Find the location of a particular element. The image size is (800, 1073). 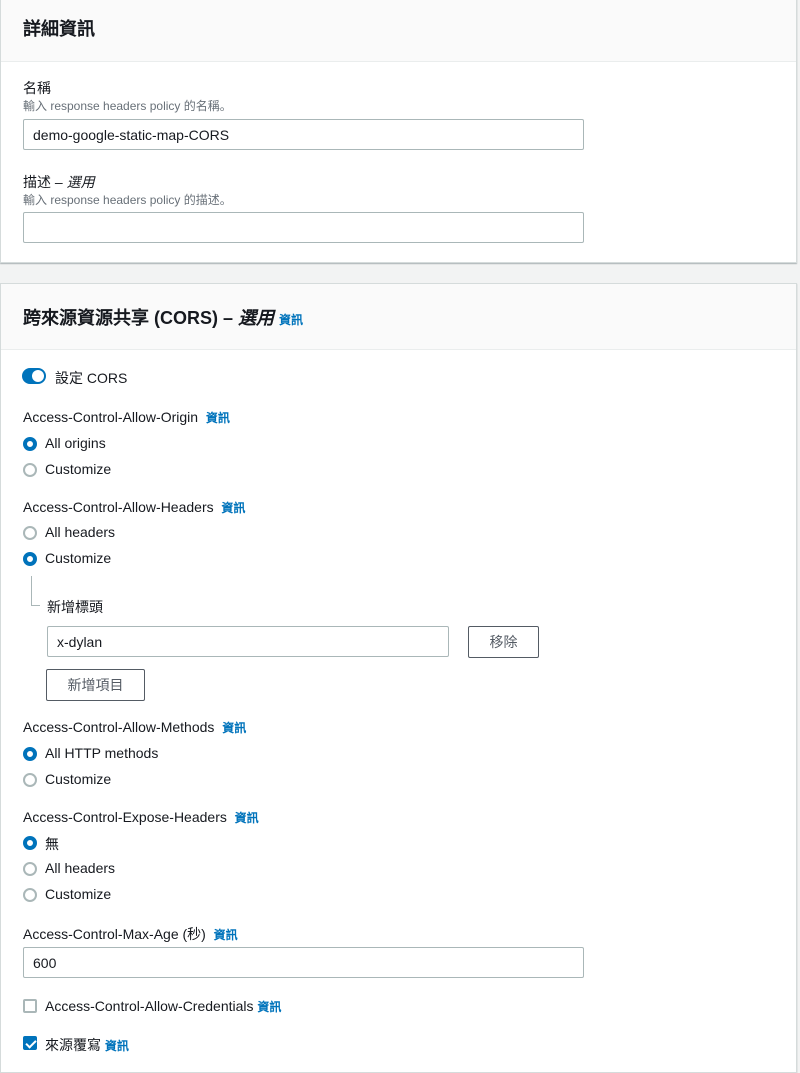

expose-headers-label: Access-Control-Expose-Headers 資訊 is located at coordinates (141, 817).